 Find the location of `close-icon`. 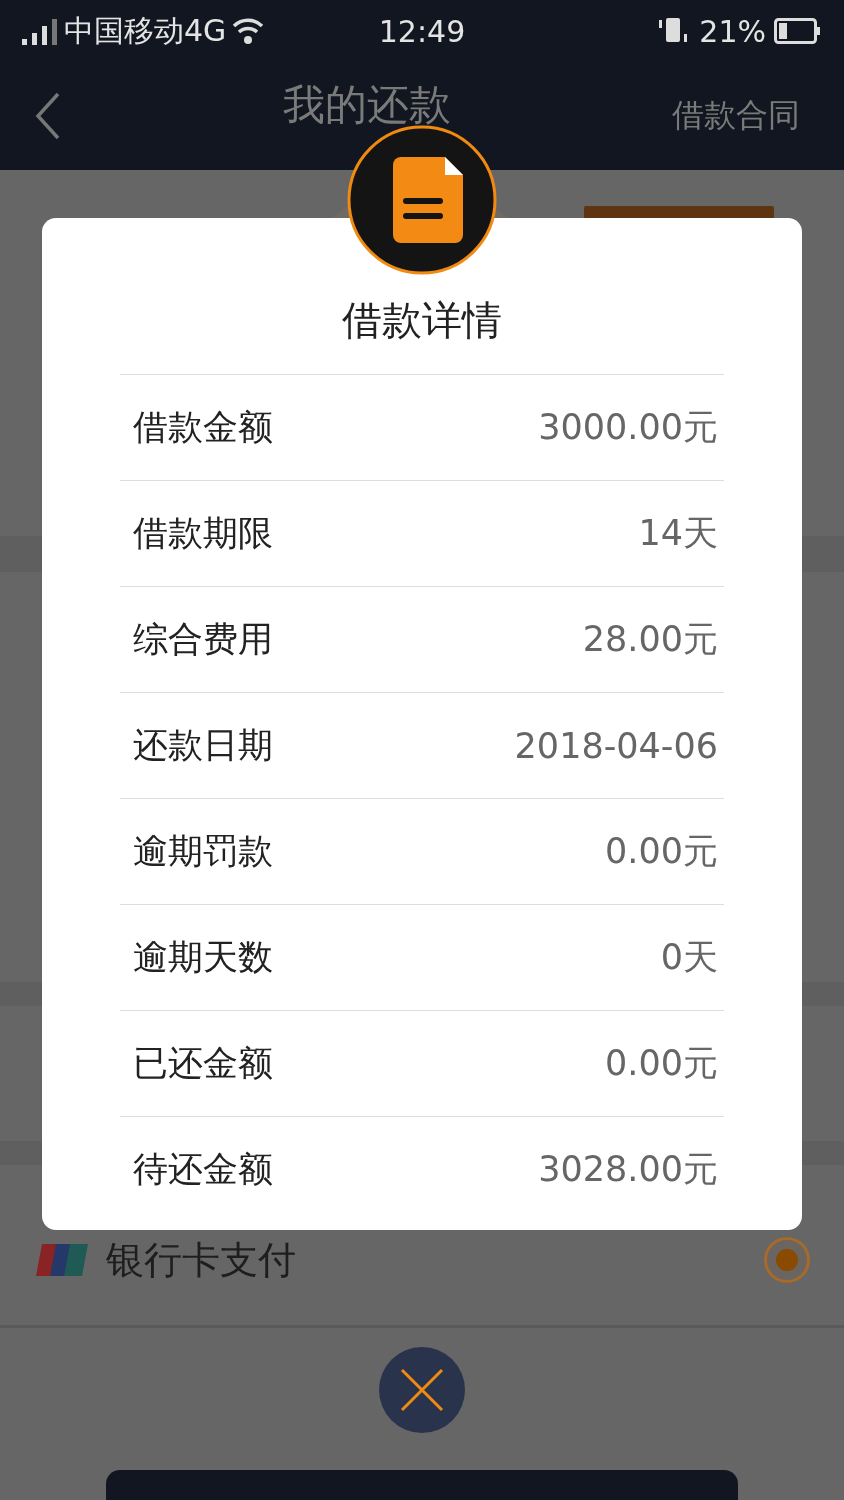

close-icon is located at coordinates (422, 1390).